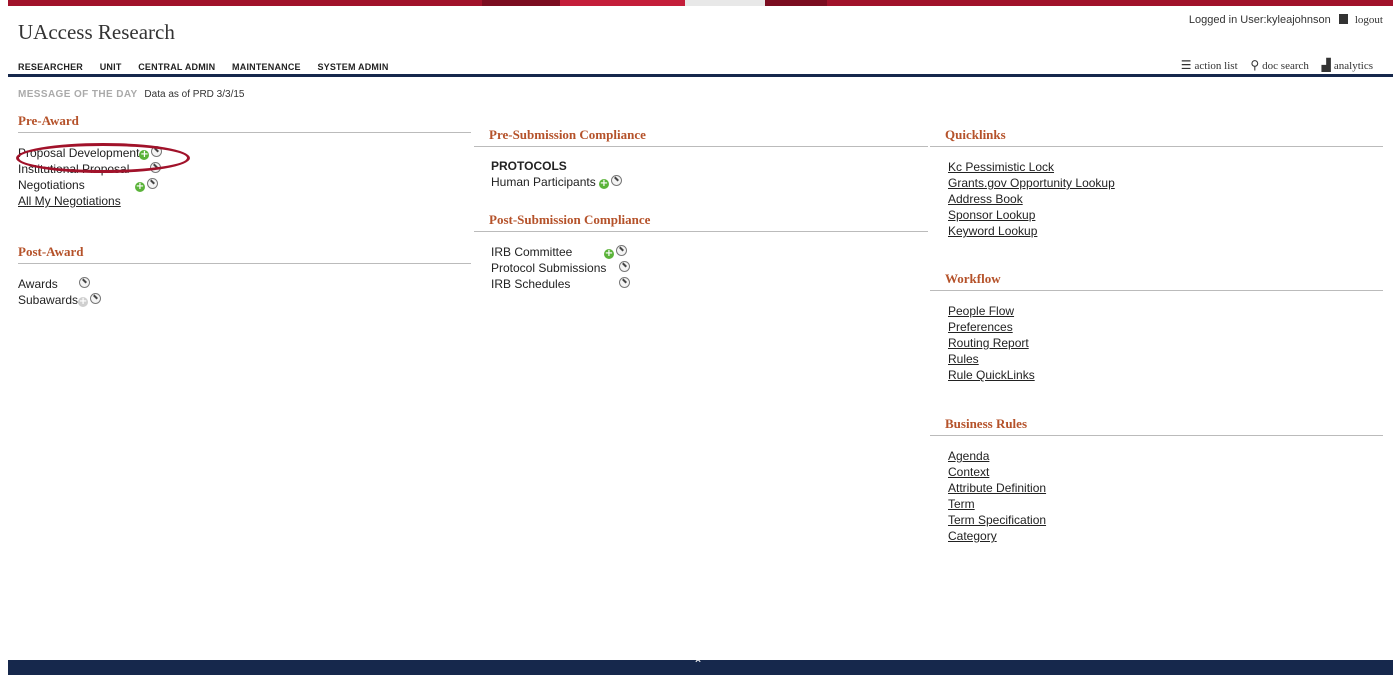 The height and width of the screenshot is (675, 1393). I want to click on section-heading: Workflow, so click(1156, 281).